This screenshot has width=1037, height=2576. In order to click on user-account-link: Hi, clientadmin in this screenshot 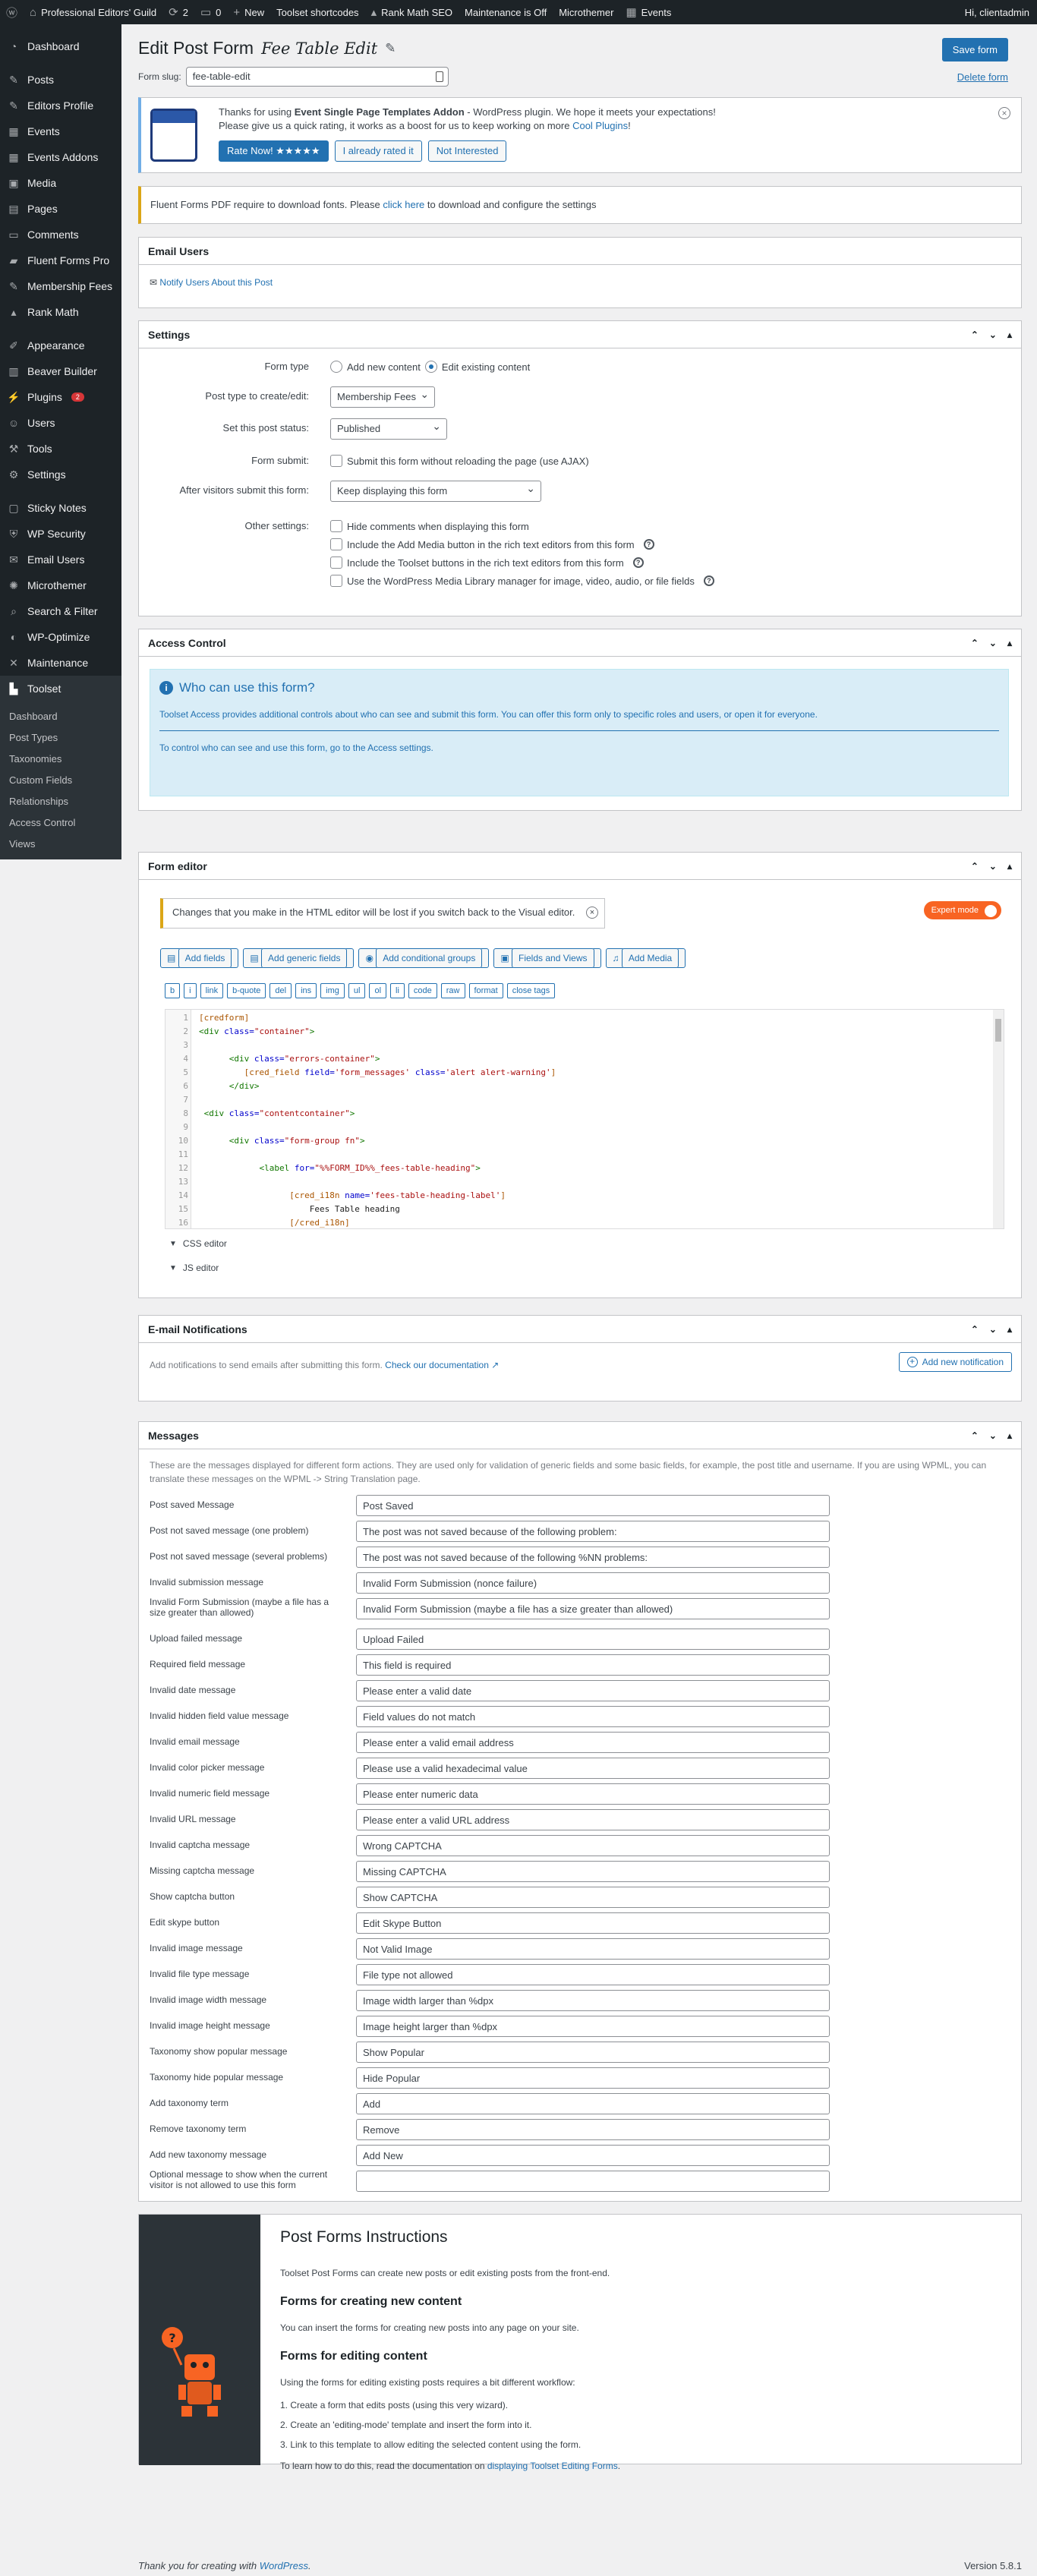, I will do `click(998, 12)`.